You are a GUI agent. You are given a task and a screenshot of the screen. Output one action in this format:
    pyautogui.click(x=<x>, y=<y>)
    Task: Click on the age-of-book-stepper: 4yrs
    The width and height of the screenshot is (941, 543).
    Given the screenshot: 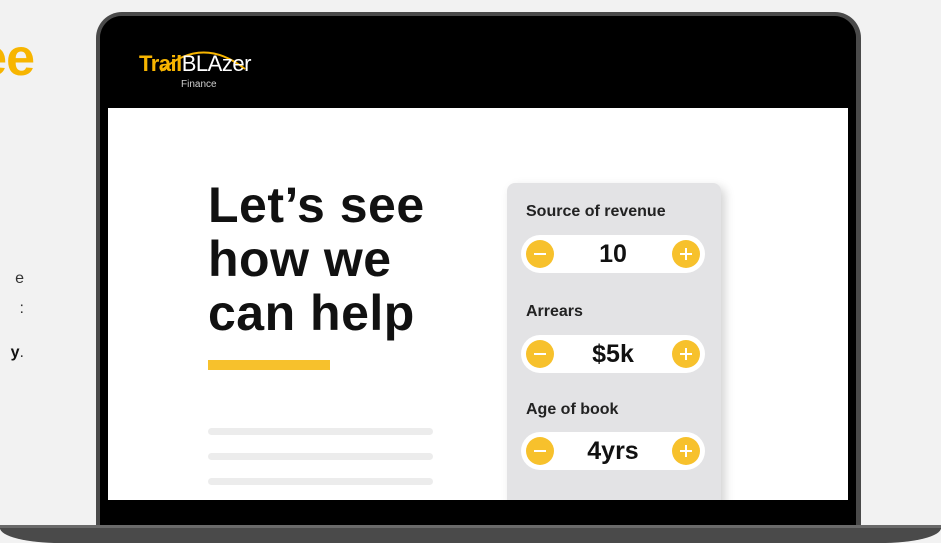 What is the action you would take?
    pyautogui.click(x=613, y=451)
    